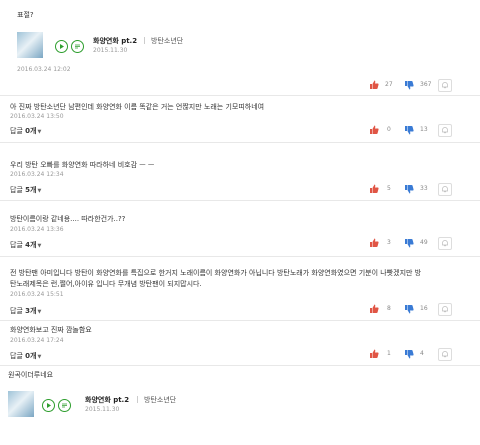  Describe the element at coordinates (68, 219) in the screenshot. I see `comment-text: 방탄이름이랑 같네용.... 따라한건가..??` at that location.